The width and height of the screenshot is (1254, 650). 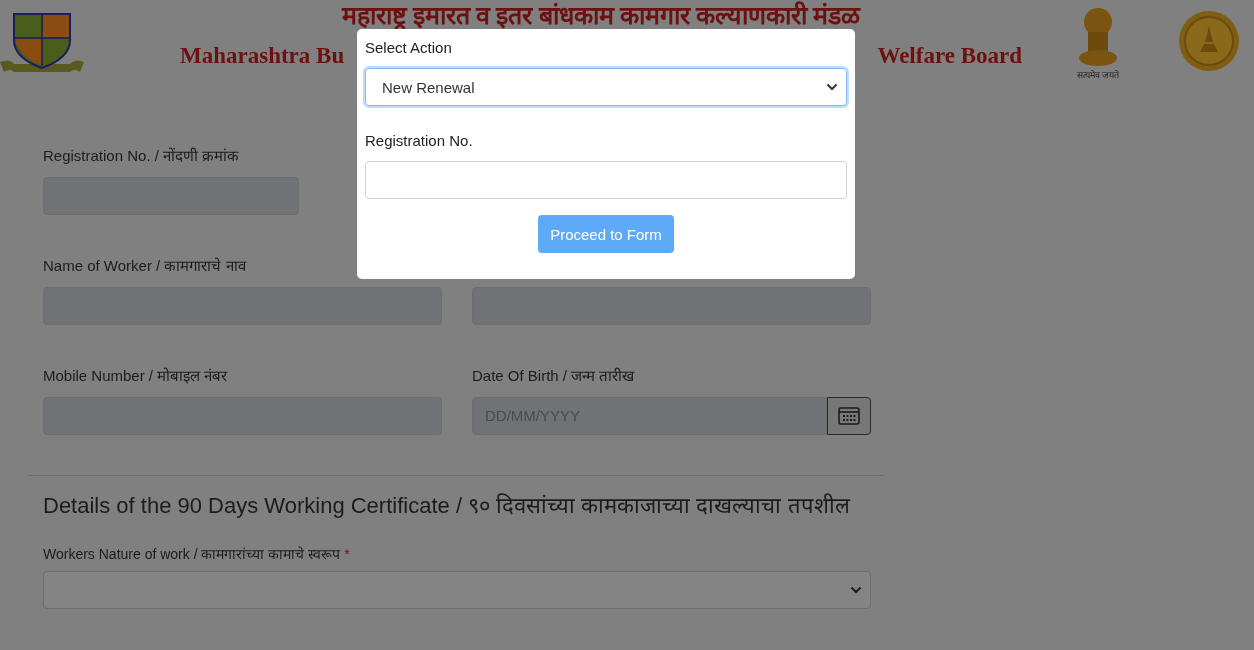 I want to click on emblem-motto: सत्यमेव जयते, so click(x=1098, y=75).